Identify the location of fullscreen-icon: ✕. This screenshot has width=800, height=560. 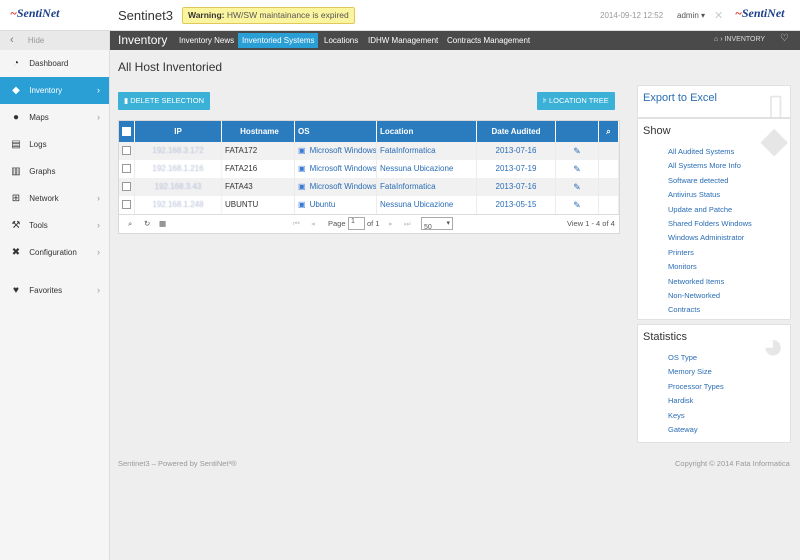
(718, 15).